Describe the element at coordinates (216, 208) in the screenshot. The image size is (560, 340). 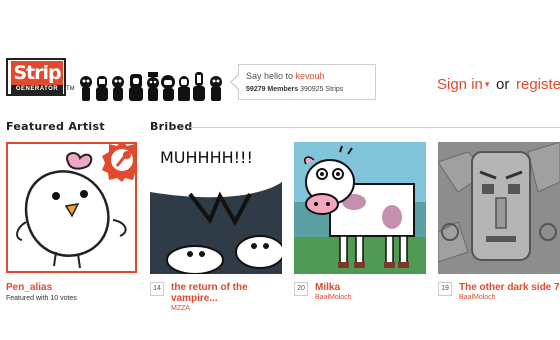
I see `strip-thumbnail: MUHHHH!!!` at that location.